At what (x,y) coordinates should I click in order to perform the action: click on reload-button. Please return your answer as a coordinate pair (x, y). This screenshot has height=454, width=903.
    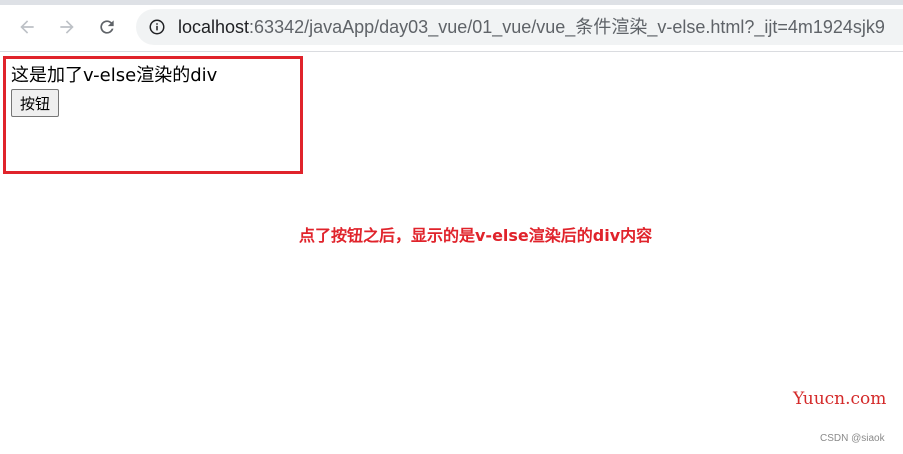
    Looking at the image, I should click on (107, 27).